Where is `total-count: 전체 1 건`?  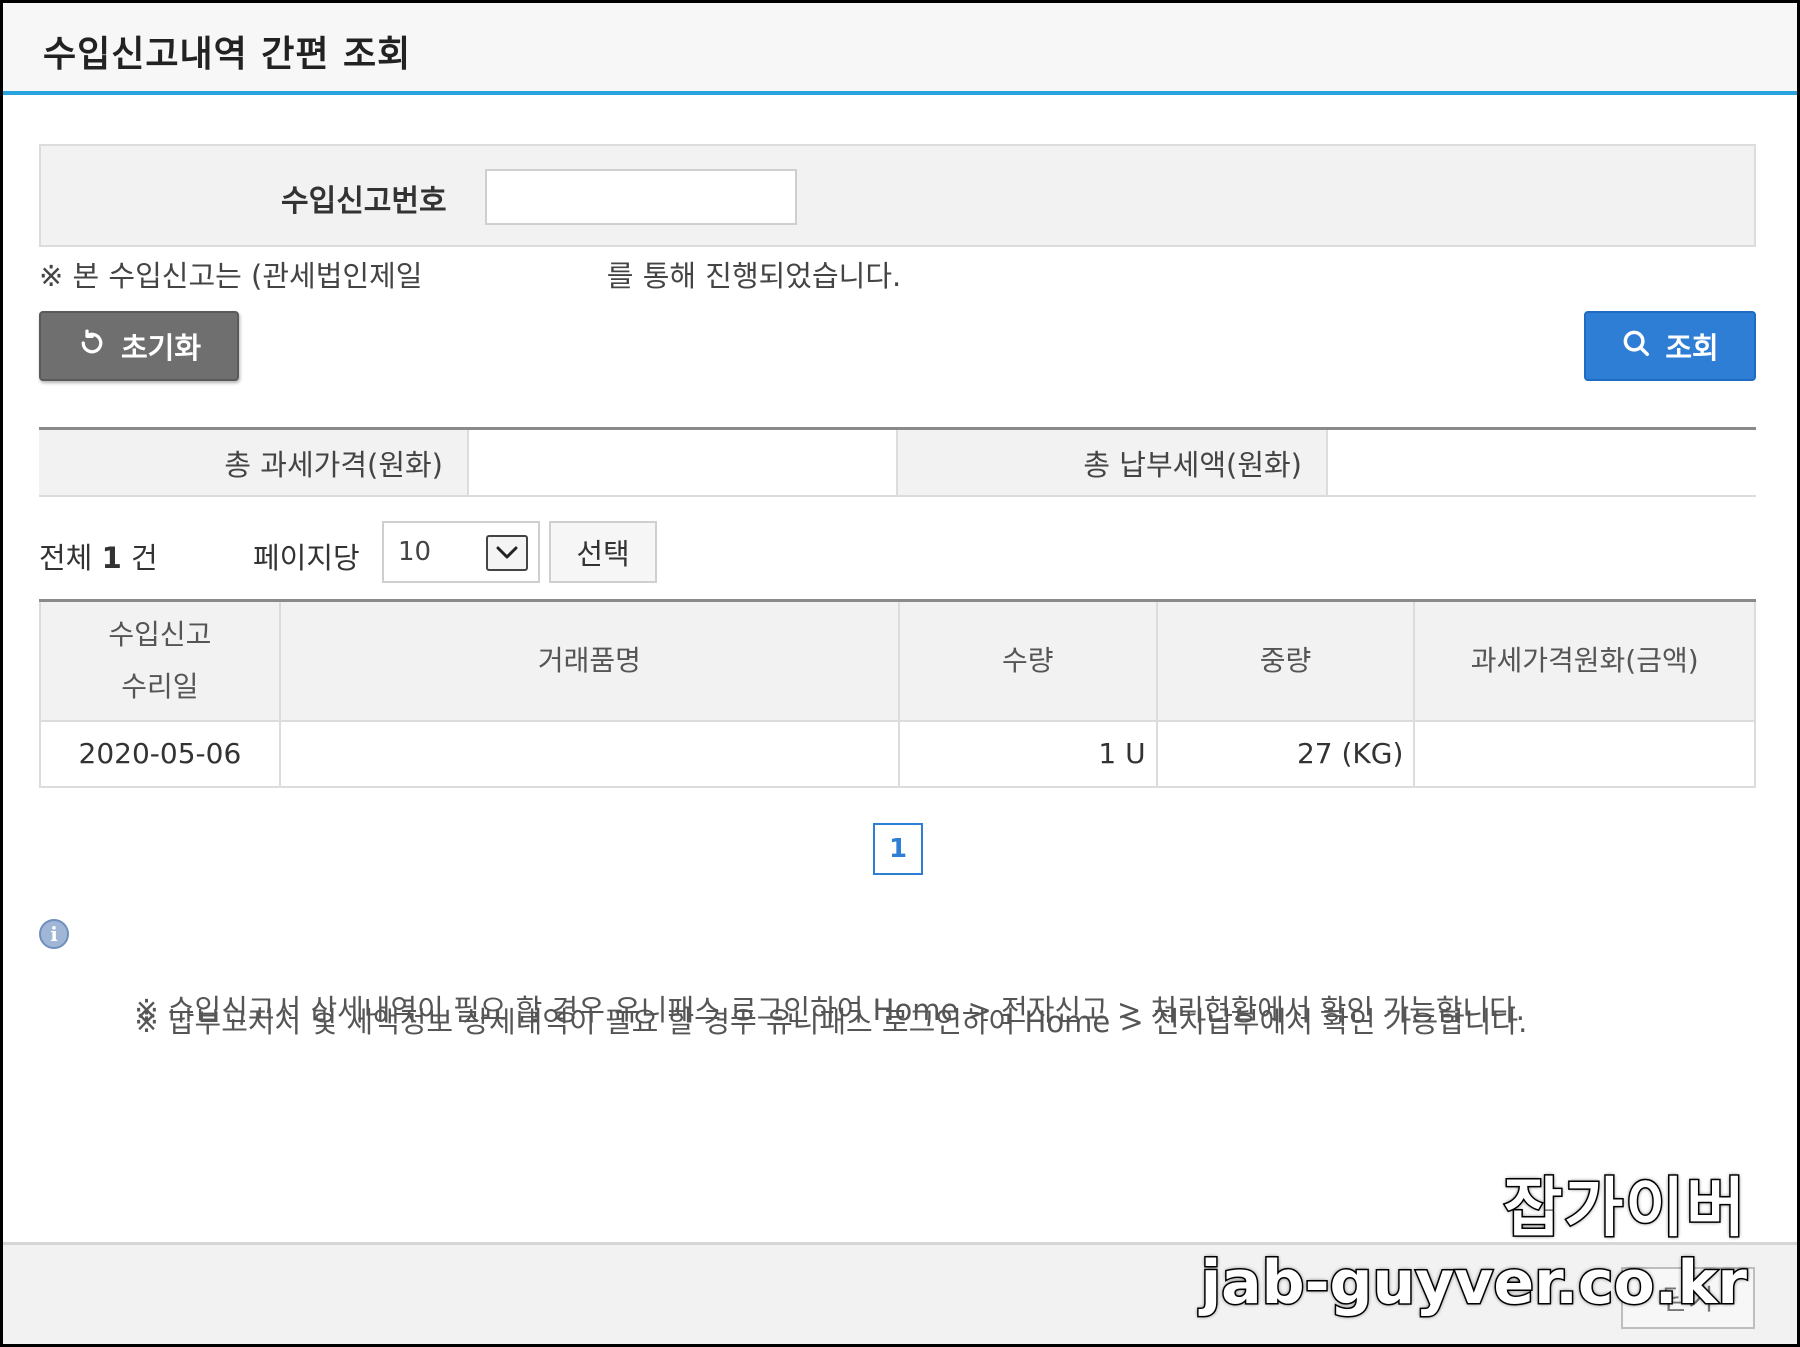 total-count: 전체 1 건 is located at coordinates (98, 556).